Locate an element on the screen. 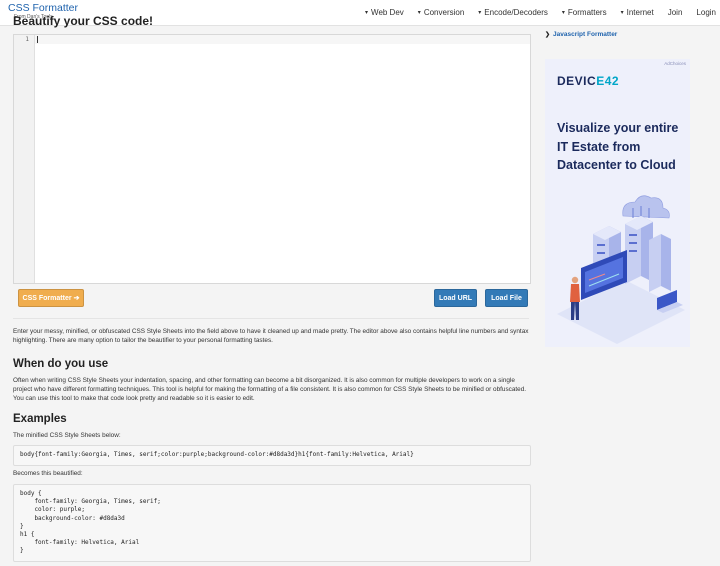 The height and width of the screenshot is (566, 720). sidebar-link-javascript-formatter: ❯ Javascript Formatter is located at coordinates (581, 34).